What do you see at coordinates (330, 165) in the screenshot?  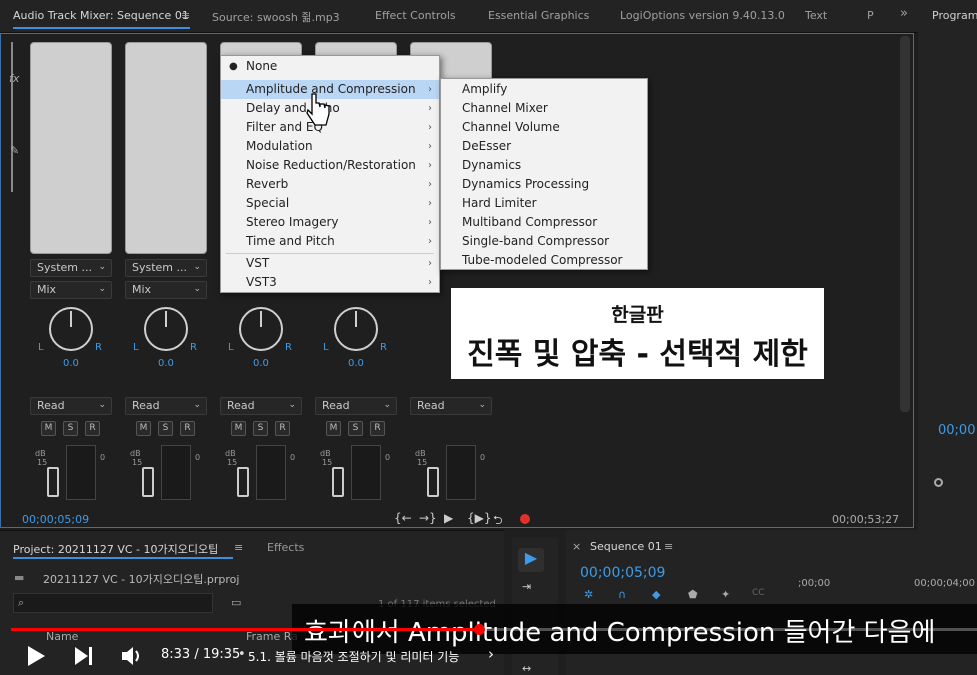 I see `menu-item-noise-reduction: Noise Reduction/Restoration ›` at bounding box center [330, 165].